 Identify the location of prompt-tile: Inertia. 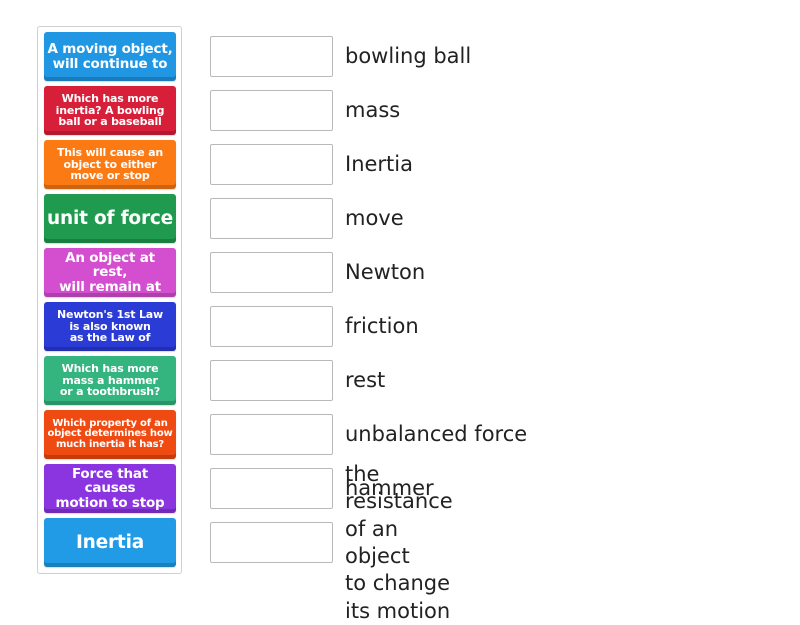
(110, 542).